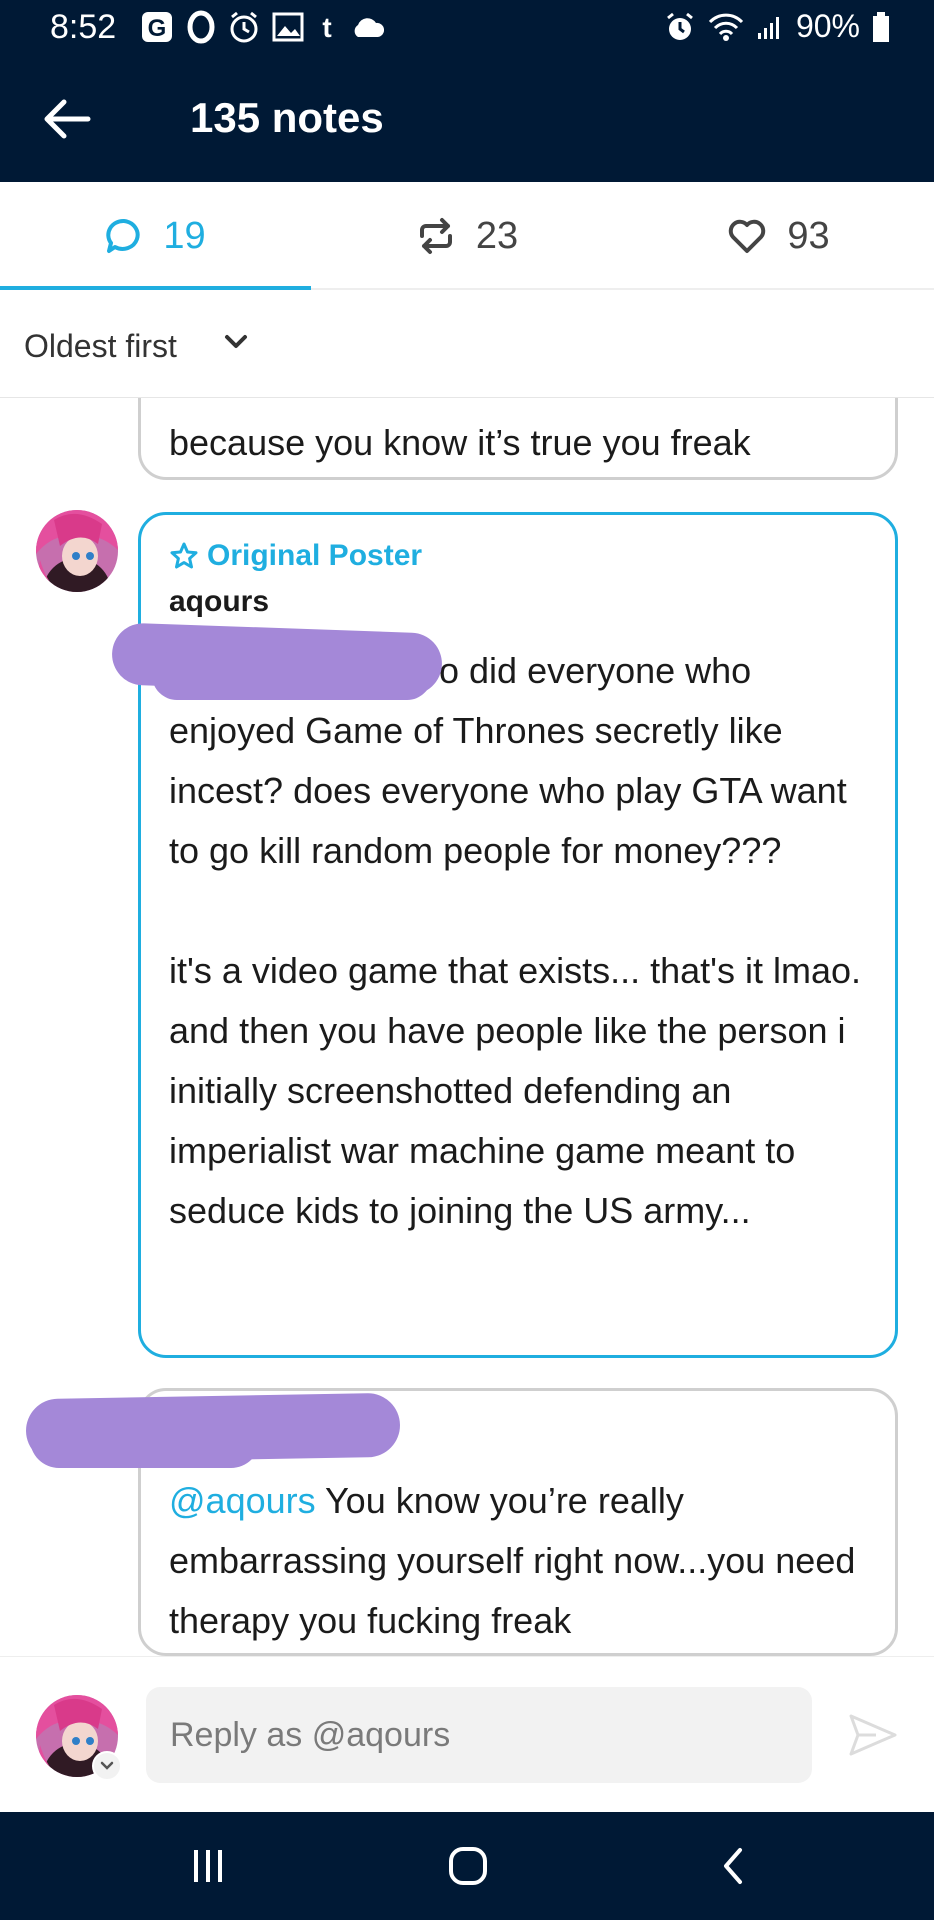  What do you see at coordinates (467, 344) in the screenshot?
I see `sort-dropdown: Oldest first` at bounding box center [467, 344].